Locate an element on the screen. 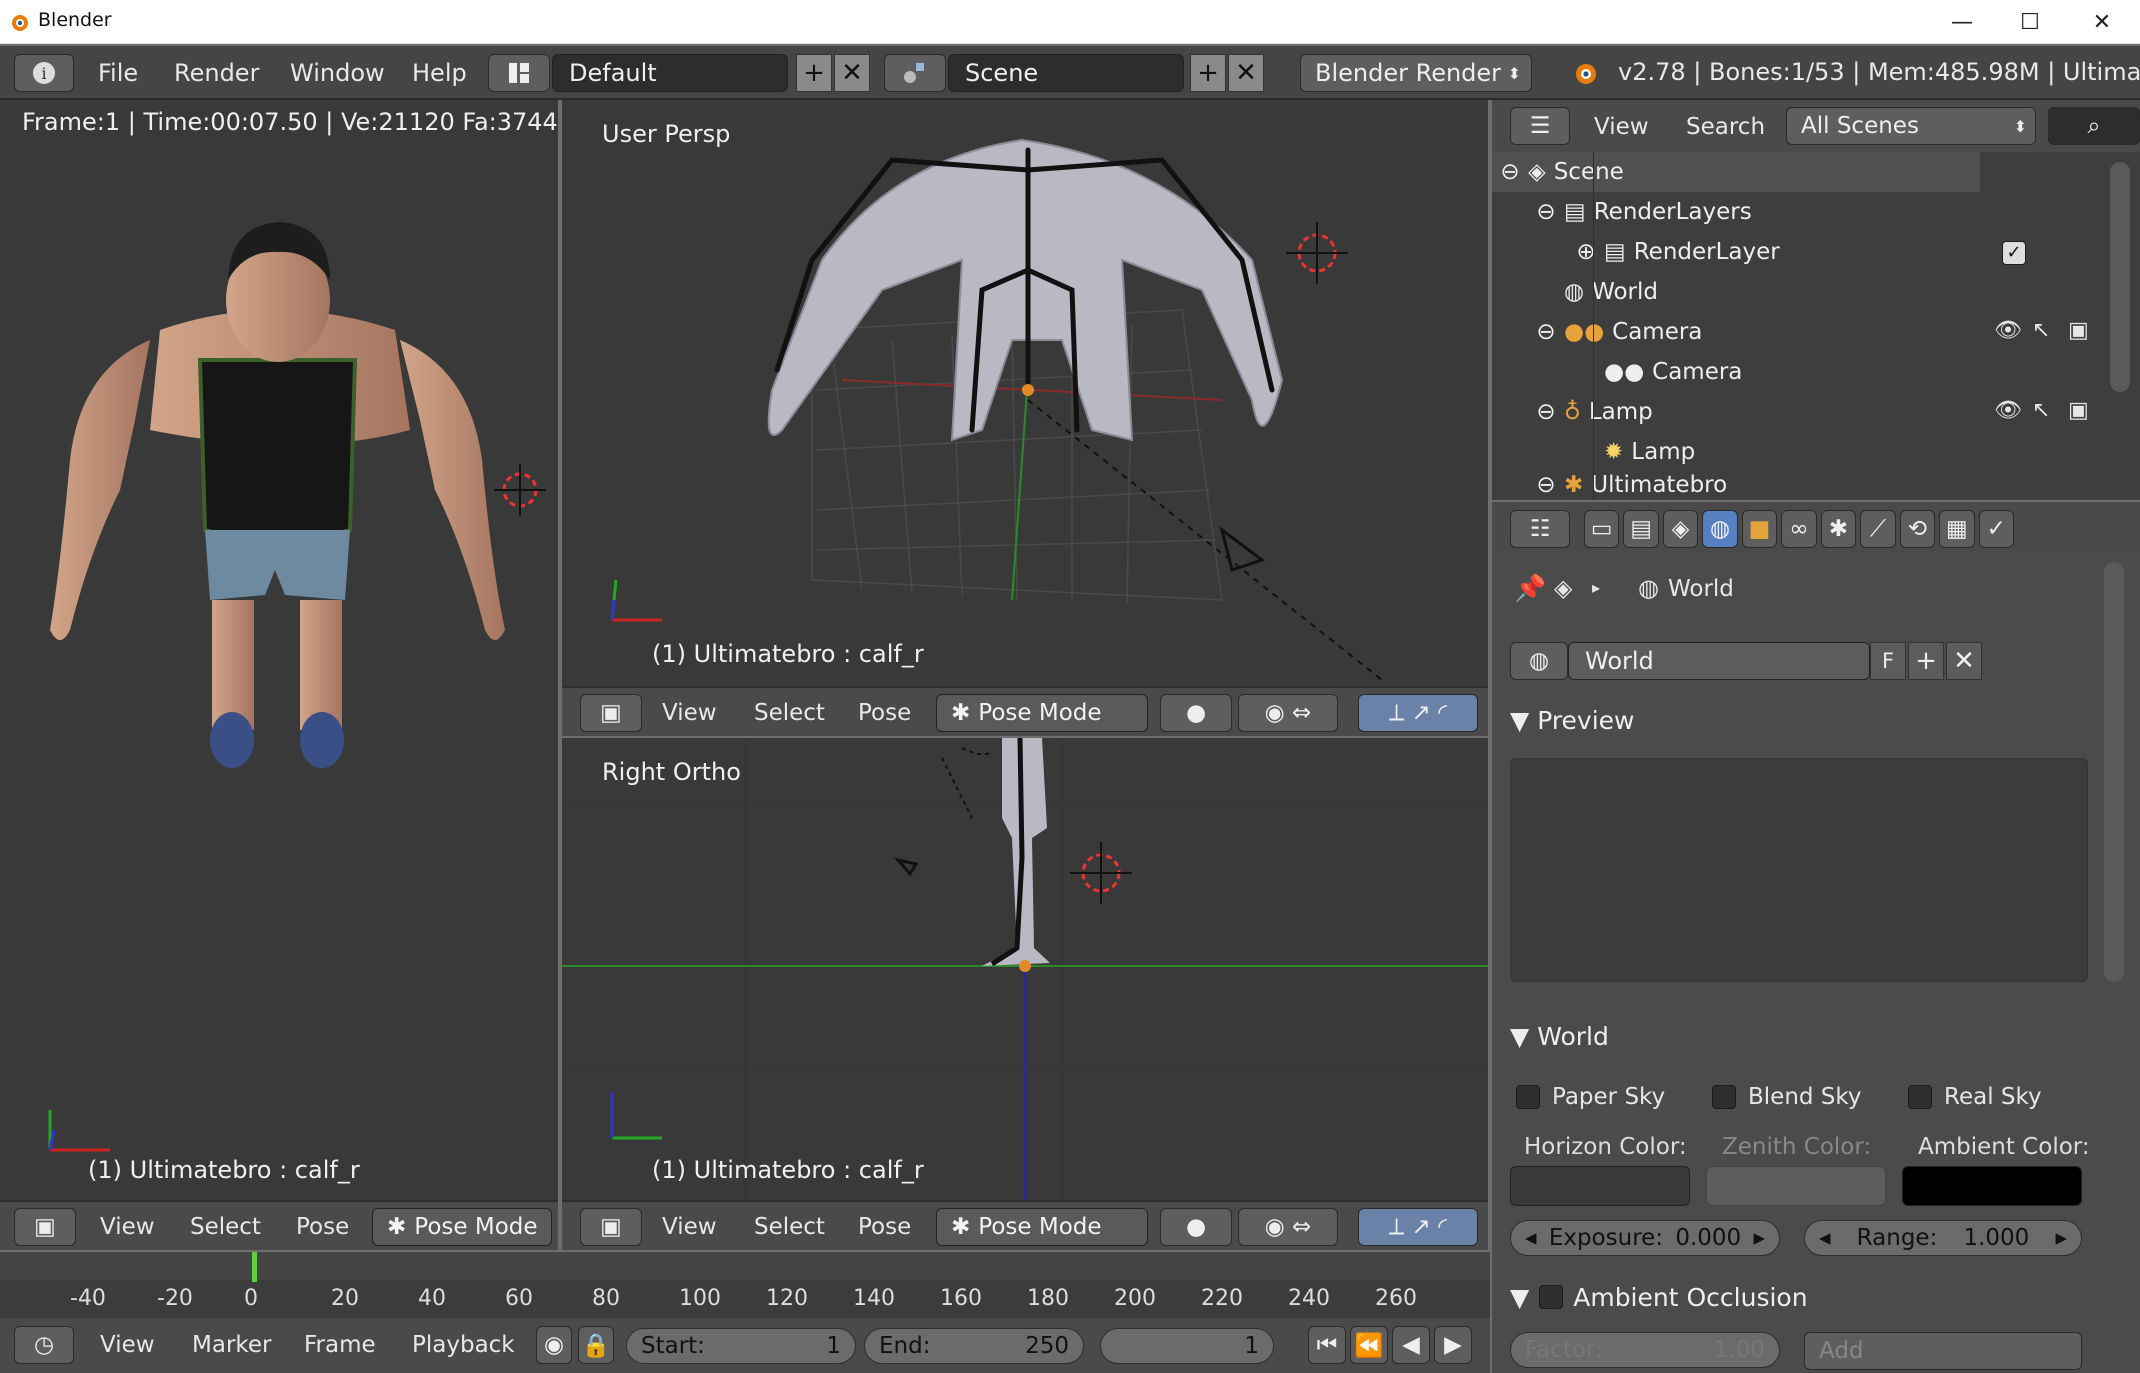  menu-file: File is located at coordinates (118, 73).